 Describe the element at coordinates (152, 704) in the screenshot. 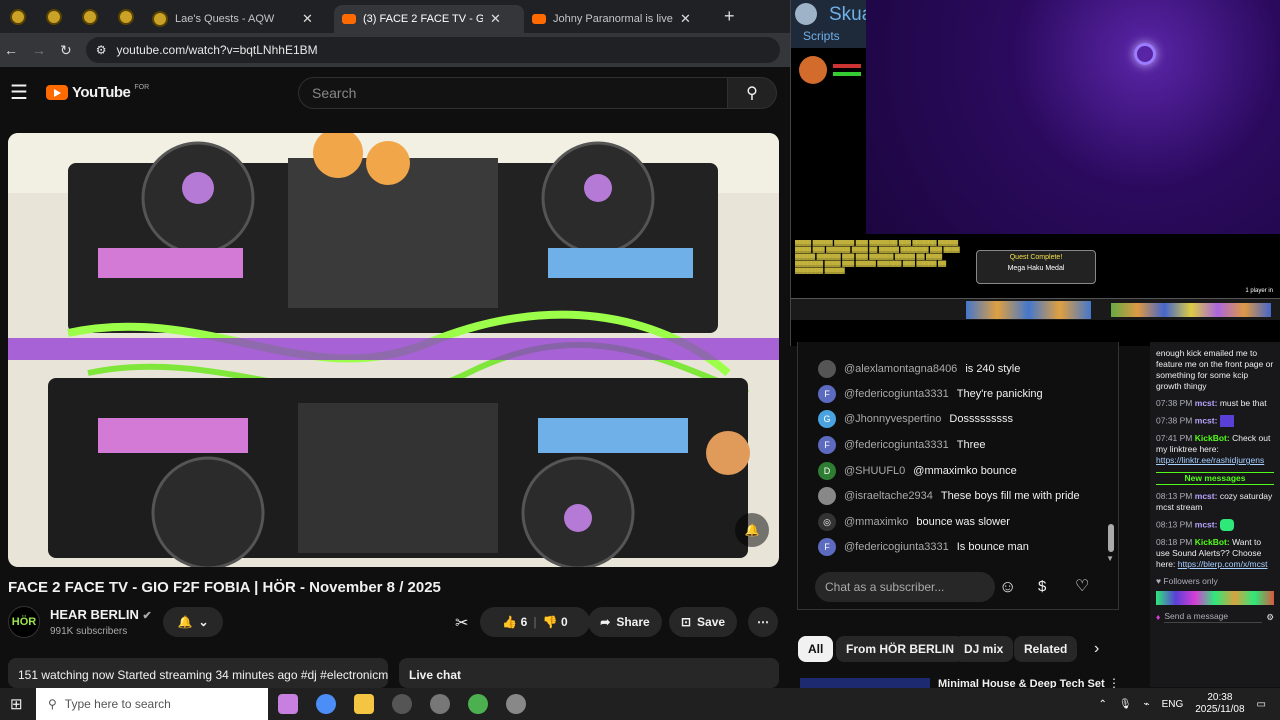

I see `taskbar-search-input: ⚲ Type here to search` at that location.